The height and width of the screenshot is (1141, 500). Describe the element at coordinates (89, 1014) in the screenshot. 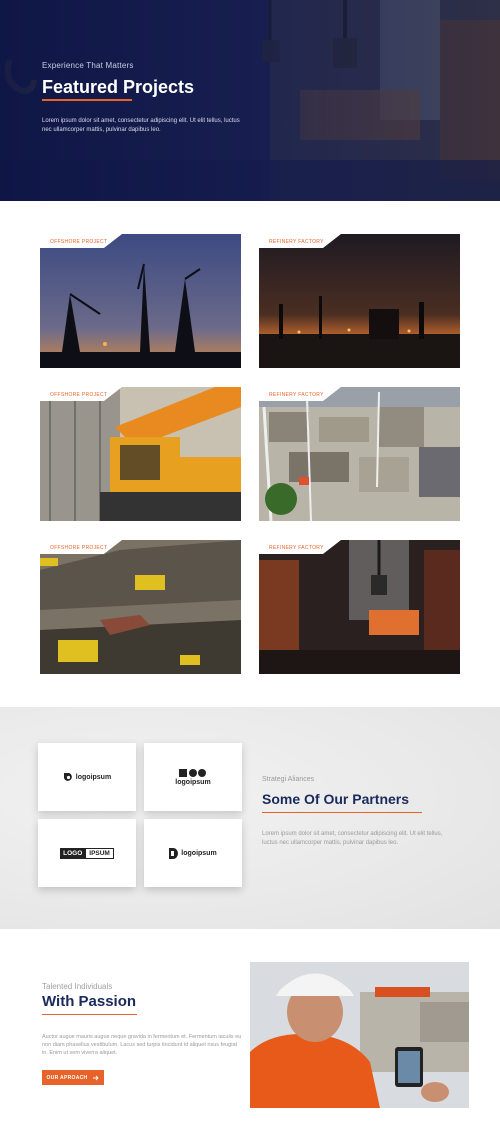

I see `passion-title-underline` at that location.